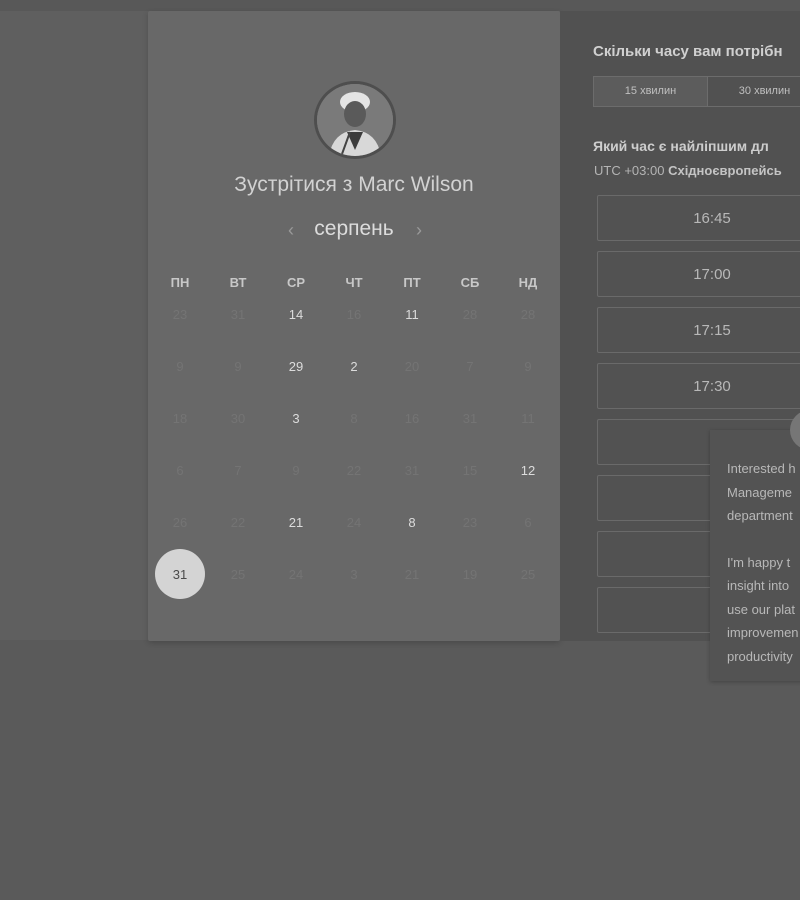 Image resolution: width=800 pixels, height=900 pixels. What do you see at coordinates (761, 468) in the screenshot?
I see `popup-line: Interested h` at bounding box center [761, 468].